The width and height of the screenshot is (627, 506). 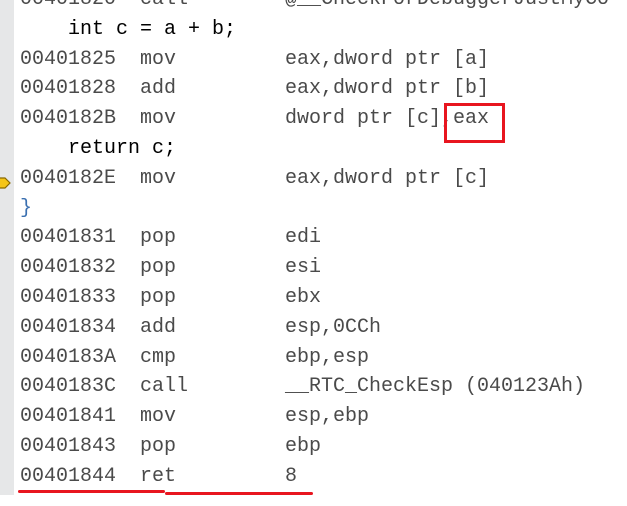 I want to click on operand: esp,ebp, so click(x=327, y=417).